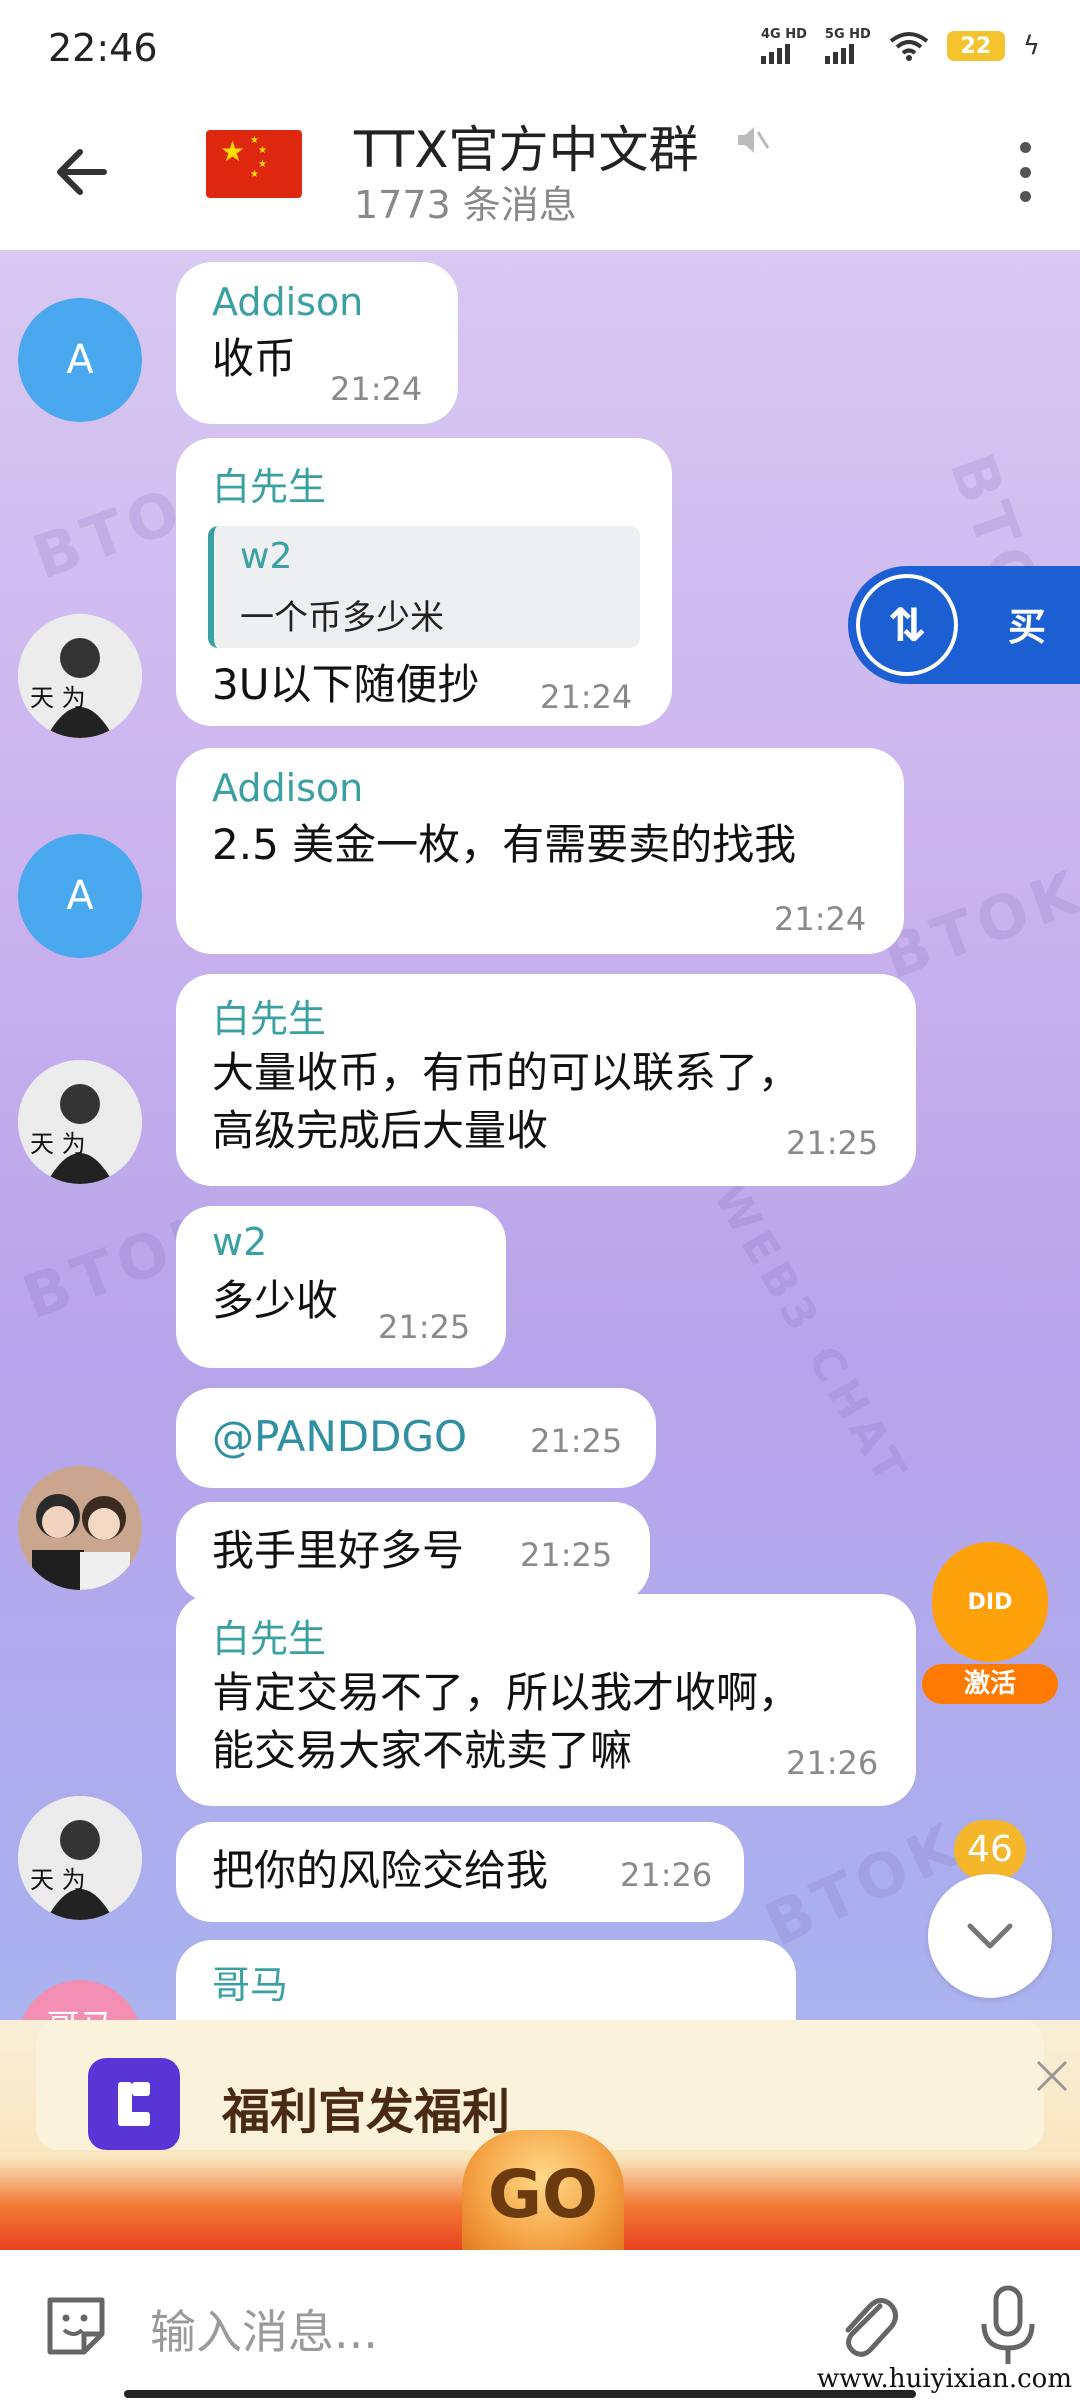 The image size is (1080, 2400). I want to click on chevron-down-icon, so click(990, 1936).